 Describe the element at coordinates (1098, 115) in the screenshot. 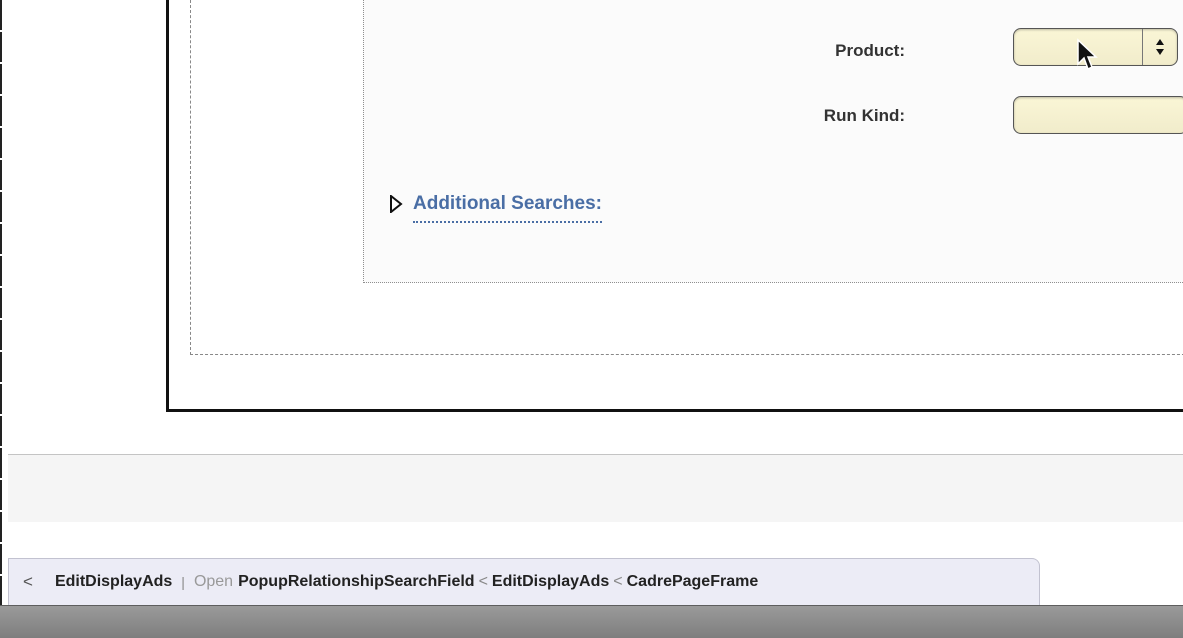

I see `run-kind-select` at that location.